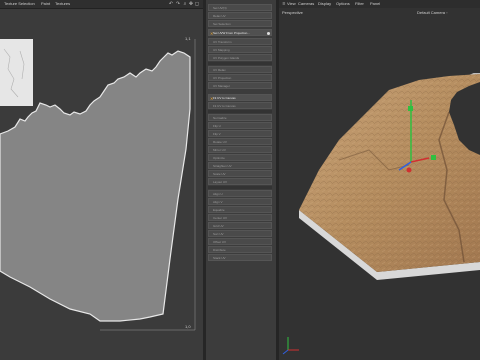 The width and height of the screenshot is (480, 360). What do you see at coordinates (240, 201) in the screenshot?
I see `cmd-align-v: Align V` at bounding box center [240, 201].